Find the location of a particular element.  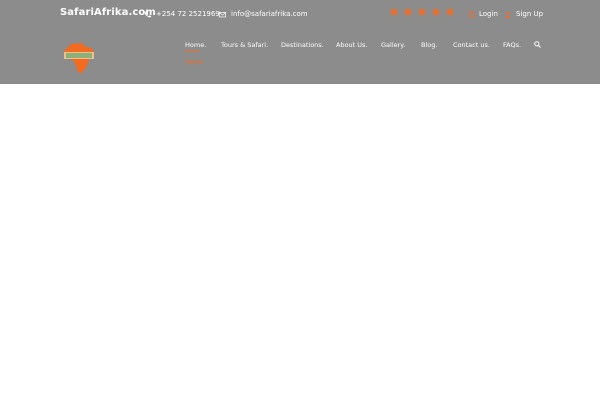

nav-item-about-us: About Us. is located at coordinates (352, 45).